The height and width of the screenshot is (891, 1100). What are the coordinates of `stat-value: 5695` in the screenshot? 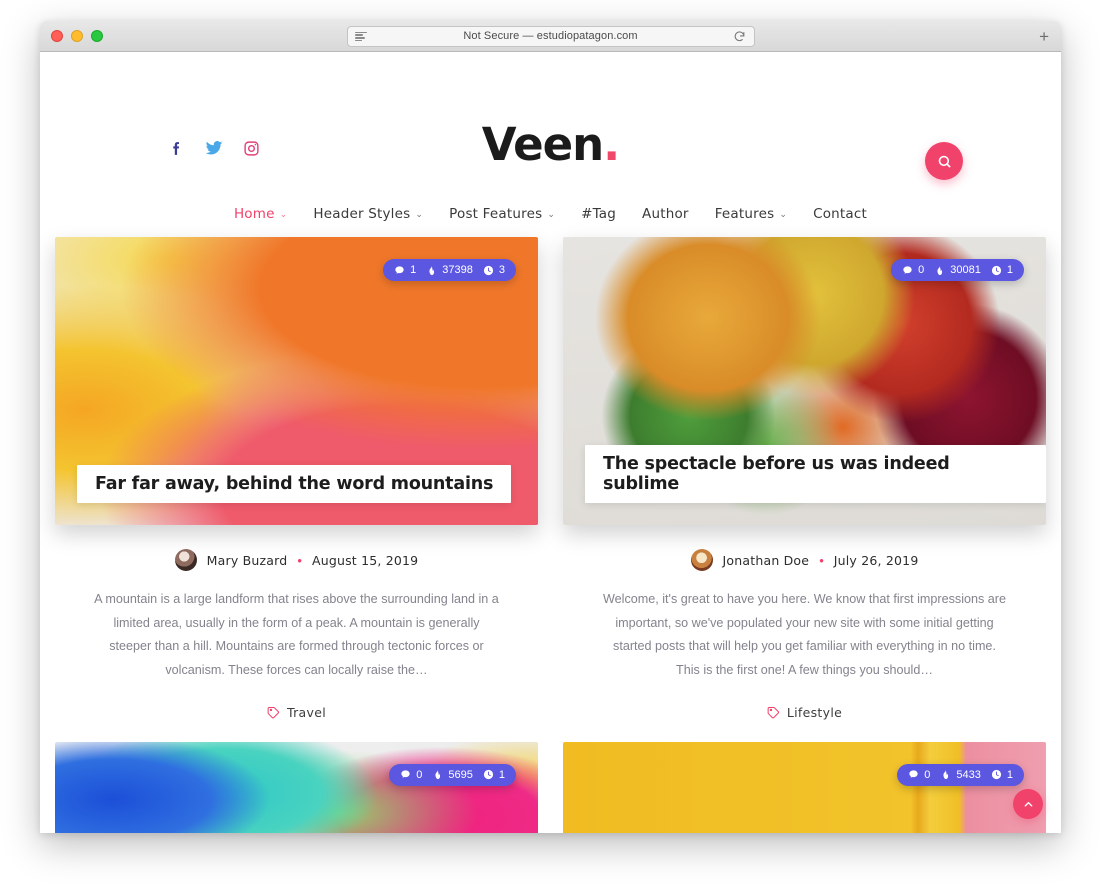 It's located at (460, 774).